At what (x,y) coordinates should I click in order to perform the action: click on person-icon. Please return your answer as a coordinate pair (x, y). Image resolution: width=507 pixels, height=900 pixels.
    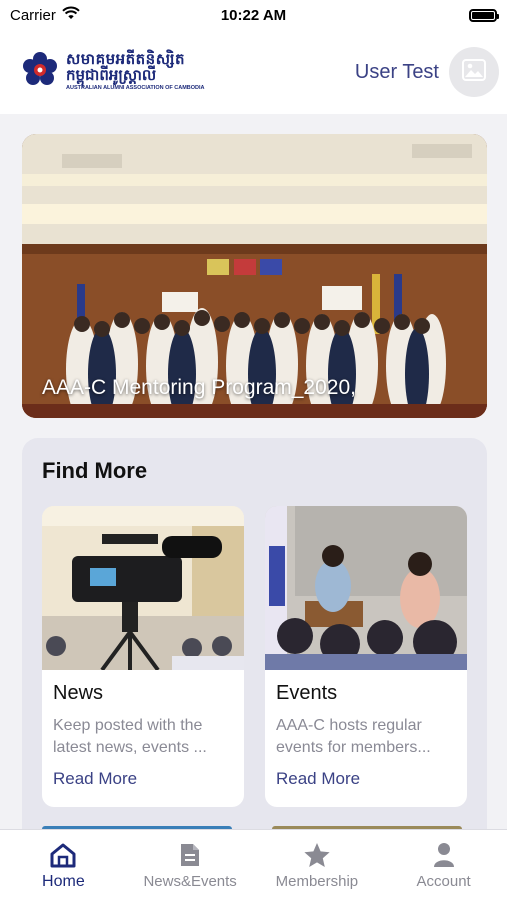
    Looking at the image, I should click on (444, 855).